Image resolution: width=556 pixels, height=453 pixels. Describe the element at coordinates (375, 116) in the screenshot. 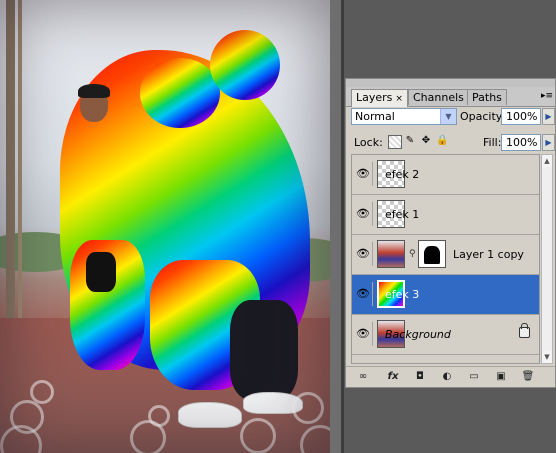

I see `blend-mode-value: Normal` at that location.